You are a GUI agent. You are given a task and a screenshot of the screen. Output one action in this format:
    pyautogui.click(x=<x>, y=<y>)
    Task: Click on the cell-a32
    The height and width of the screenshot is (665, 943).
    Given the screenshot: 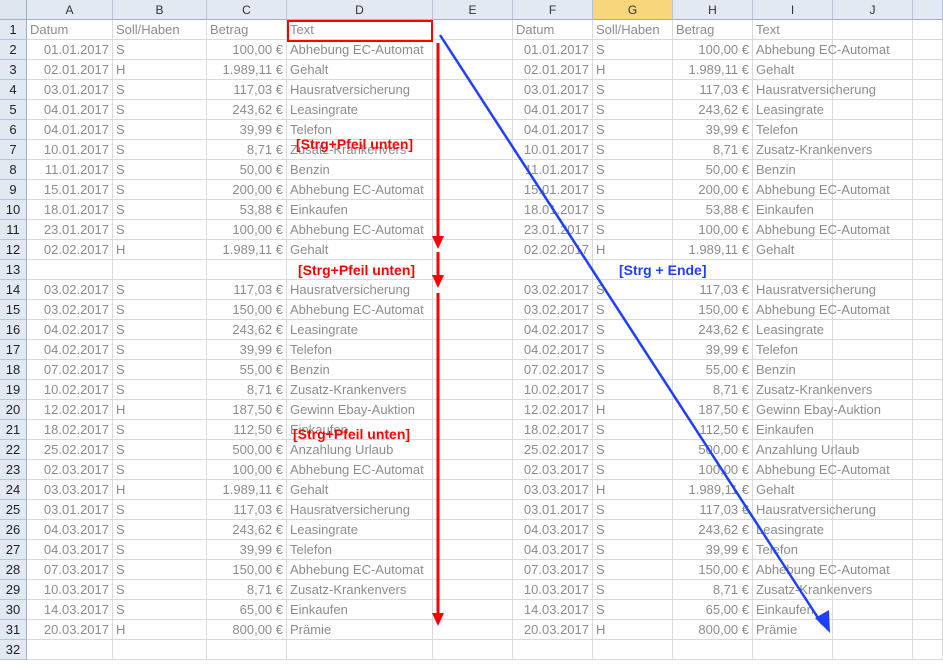 What is the action you would take?
    pyautogui.click(x=70, y=650)
    